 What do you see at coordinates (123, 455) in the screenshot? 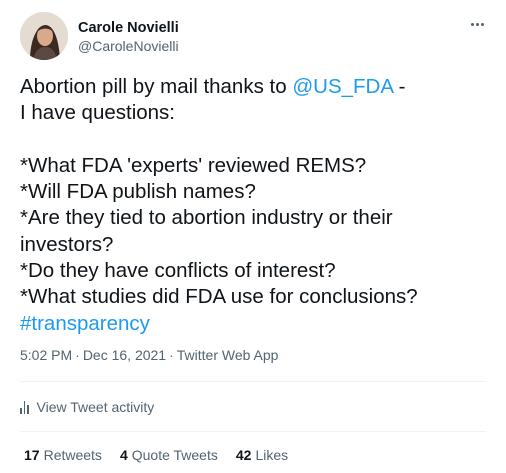
I see `quote-tweets-count: 4` at bounding box center [123, 455].